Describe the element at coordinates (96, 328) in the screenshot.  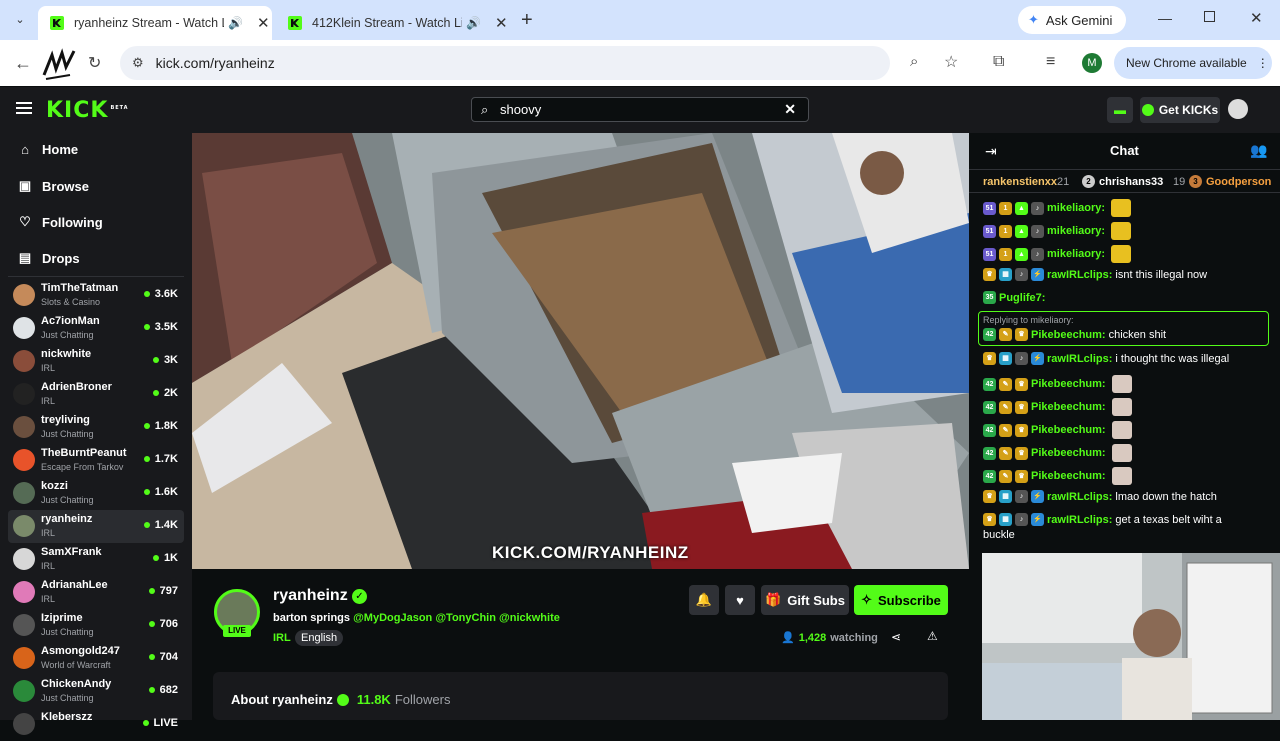
I see `sidebar-channel: Ac7ionMan Just Chatting 3.5K` at that location.